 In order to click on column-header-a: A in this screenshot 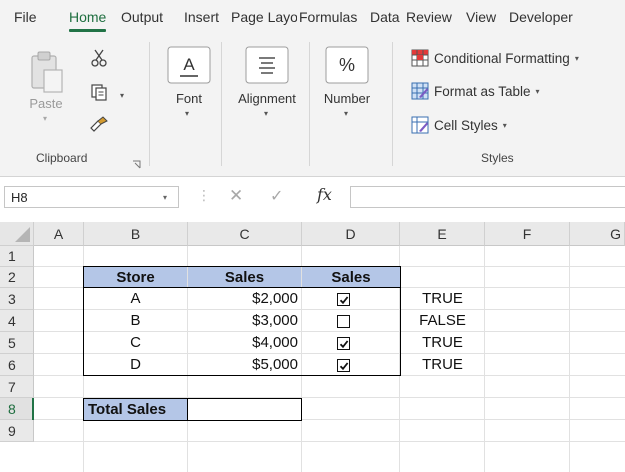, I will do `click(59, 234)`.